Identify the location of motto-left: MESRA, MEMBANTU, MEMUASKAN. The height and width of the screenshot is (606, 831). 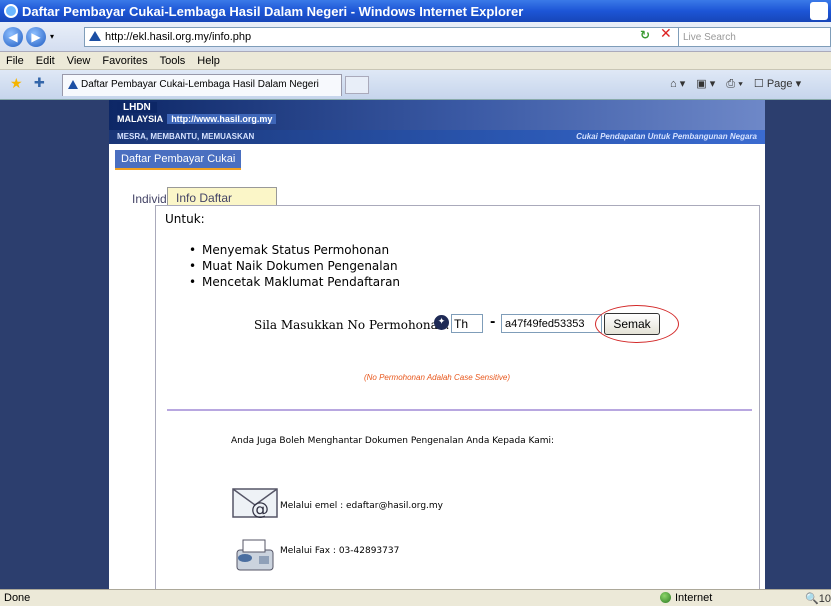
(186, 136).